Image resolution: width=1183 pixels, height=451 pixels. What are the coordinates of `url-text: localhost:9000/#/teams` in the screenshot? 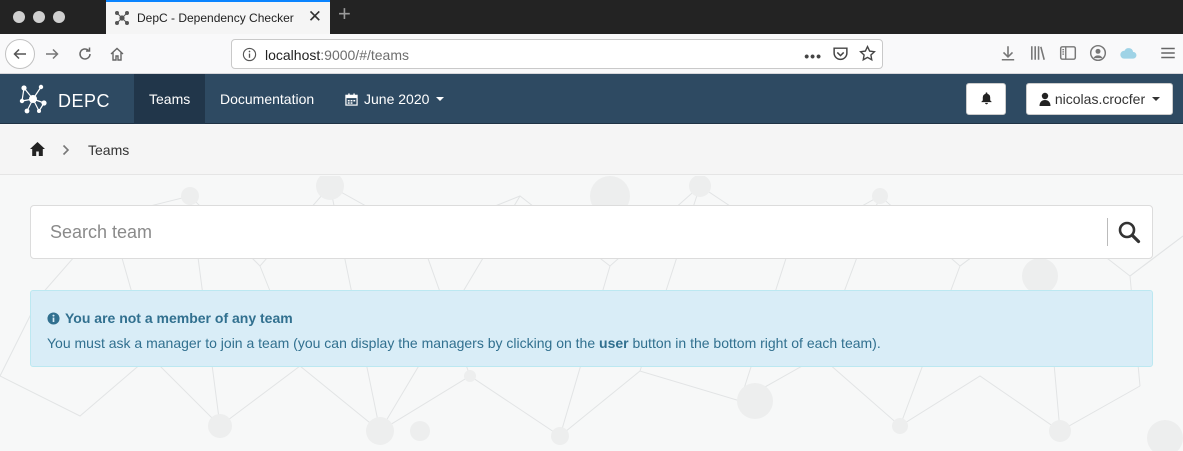 It's located at (337, 55).